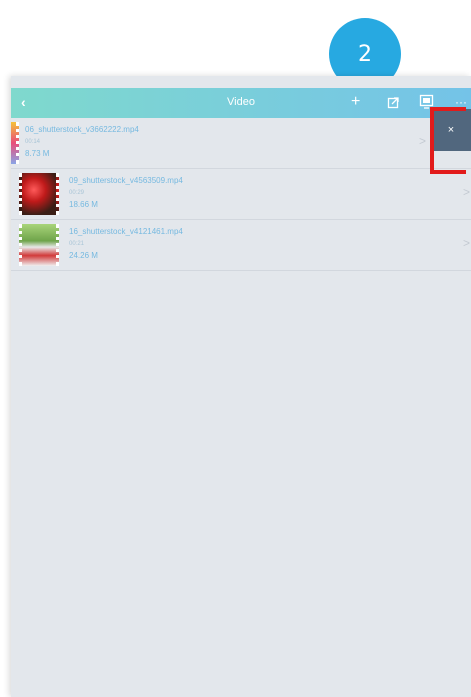  Describe the element at coordinates (126, 231) in the screenshot. I see `file-name: 16_shutterstock_v4121461.mp4` at that location.